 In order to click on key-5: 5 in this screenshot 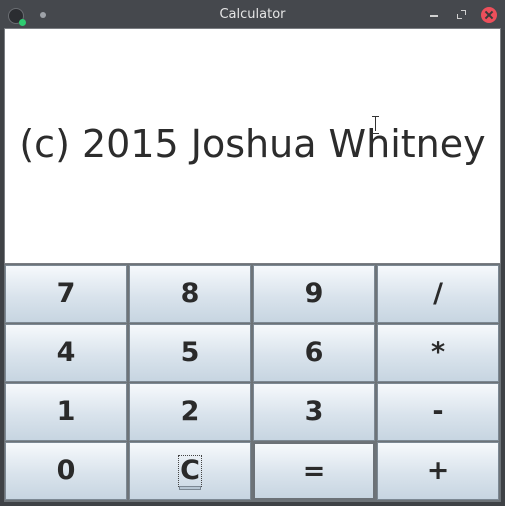, I will do `click(190, 353)`.